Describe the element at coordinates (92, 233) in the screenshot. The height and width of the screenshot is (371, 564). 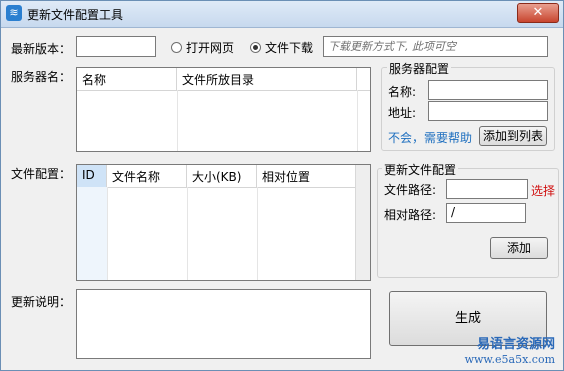
I see `file-id-column-highlight` at that location.